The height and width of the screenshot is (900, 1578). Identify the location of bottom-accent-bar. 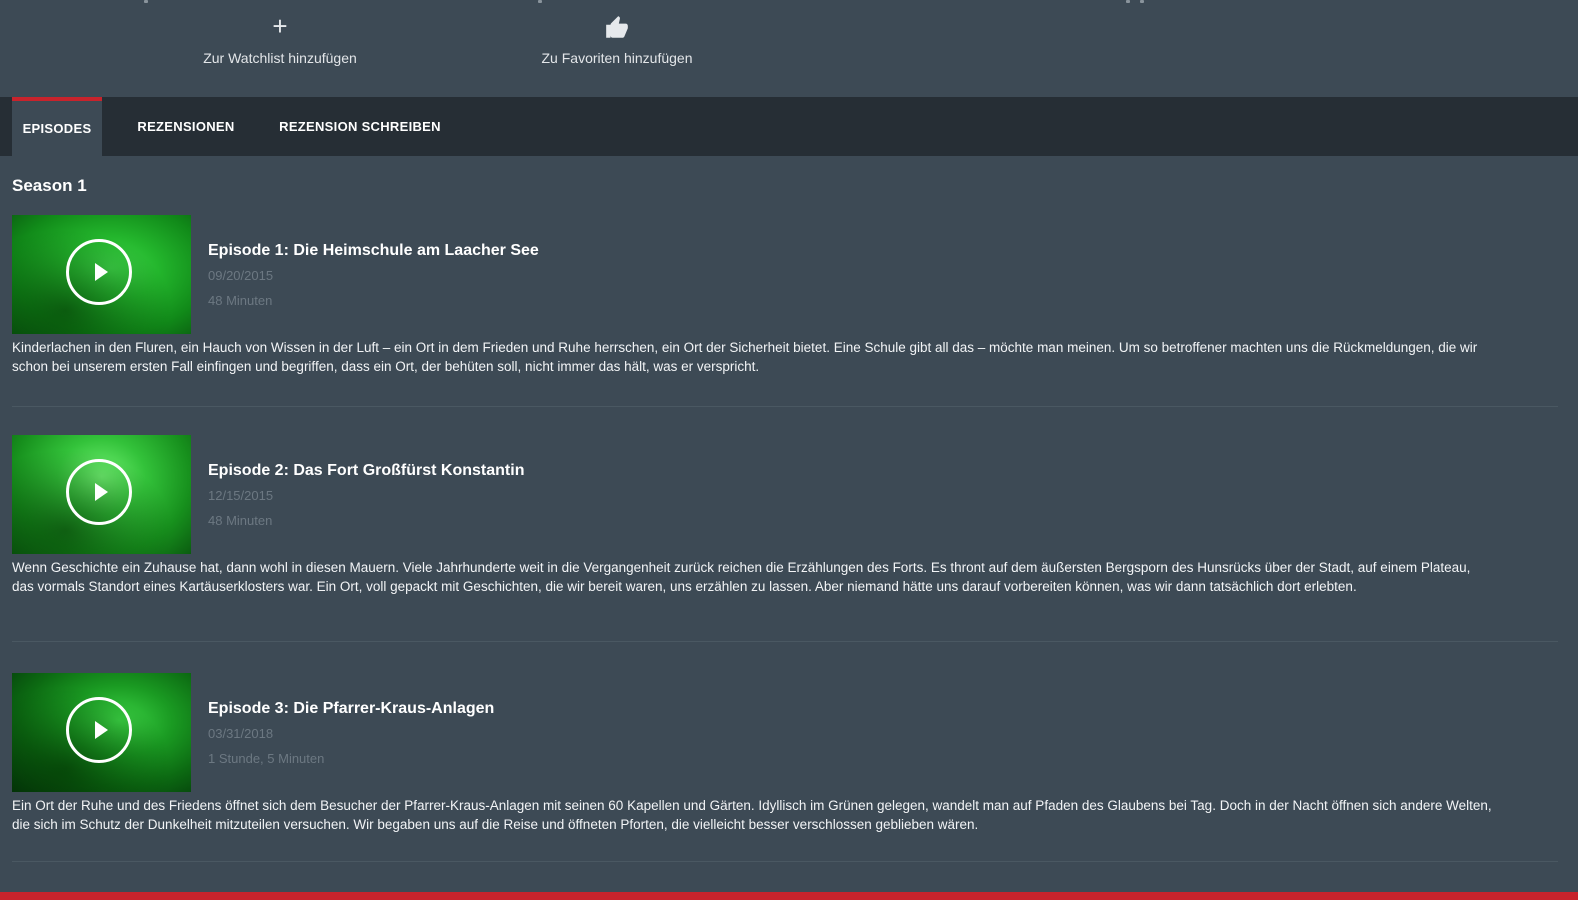
(789, 896).